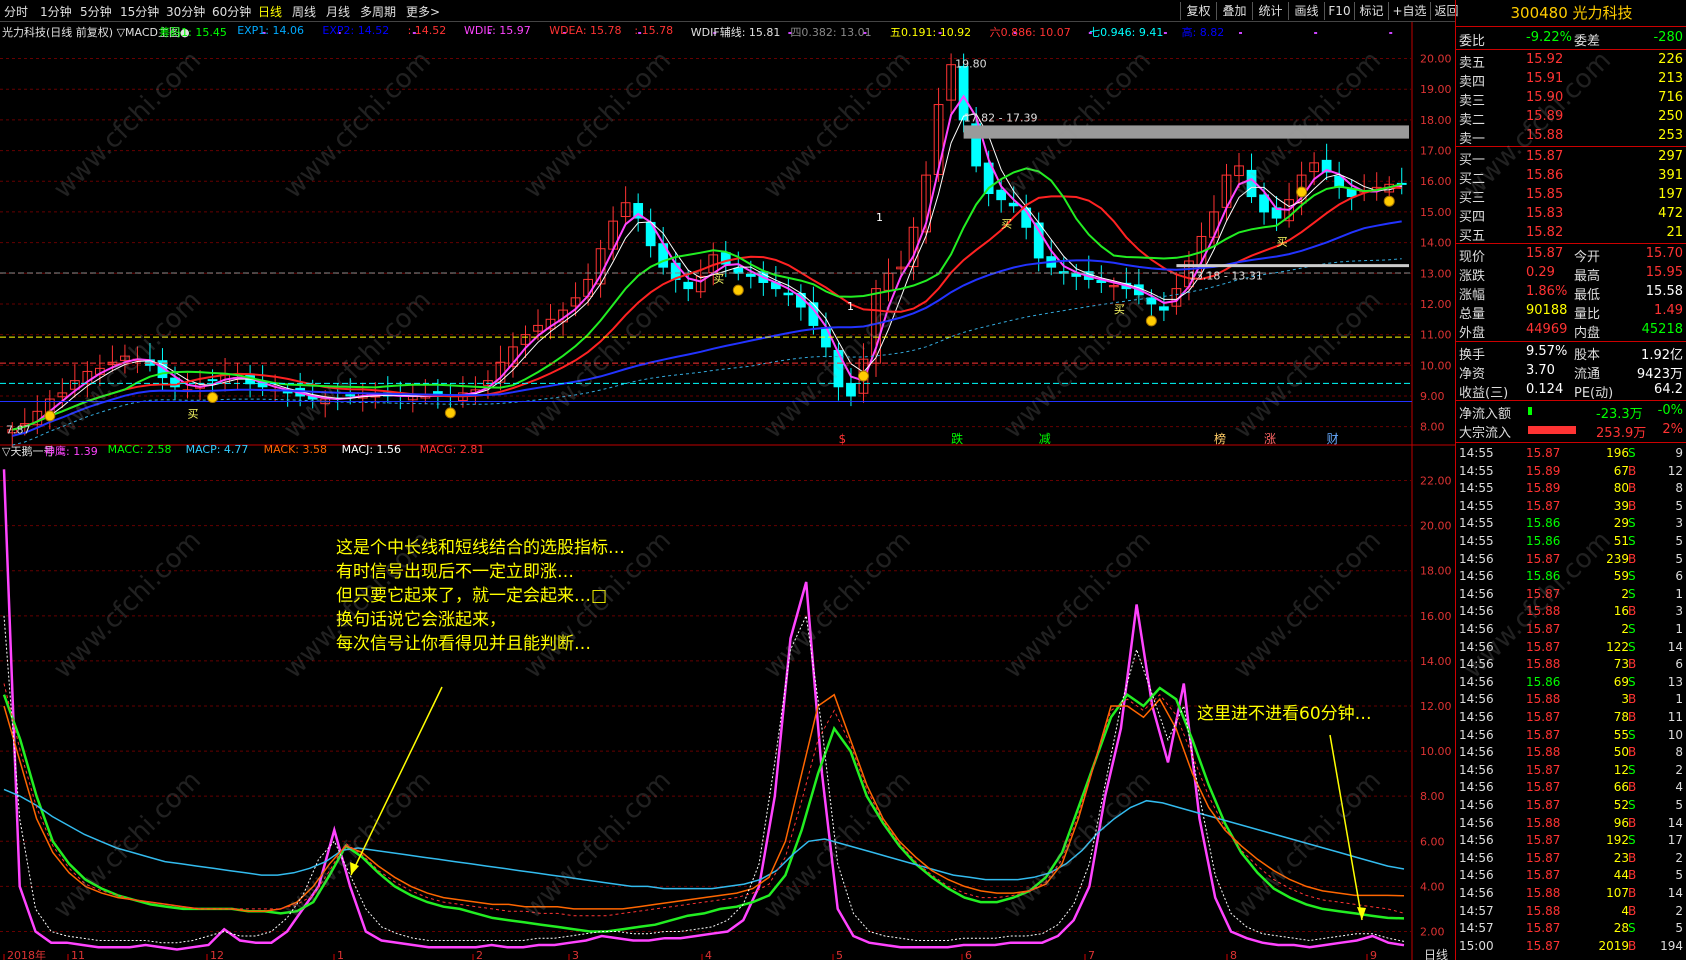 The image size is (1686, 960). What do you see at coordinates (304, 11) in the screenshot?
I see `period-tab: 周线` at bounding box center [304, 11].